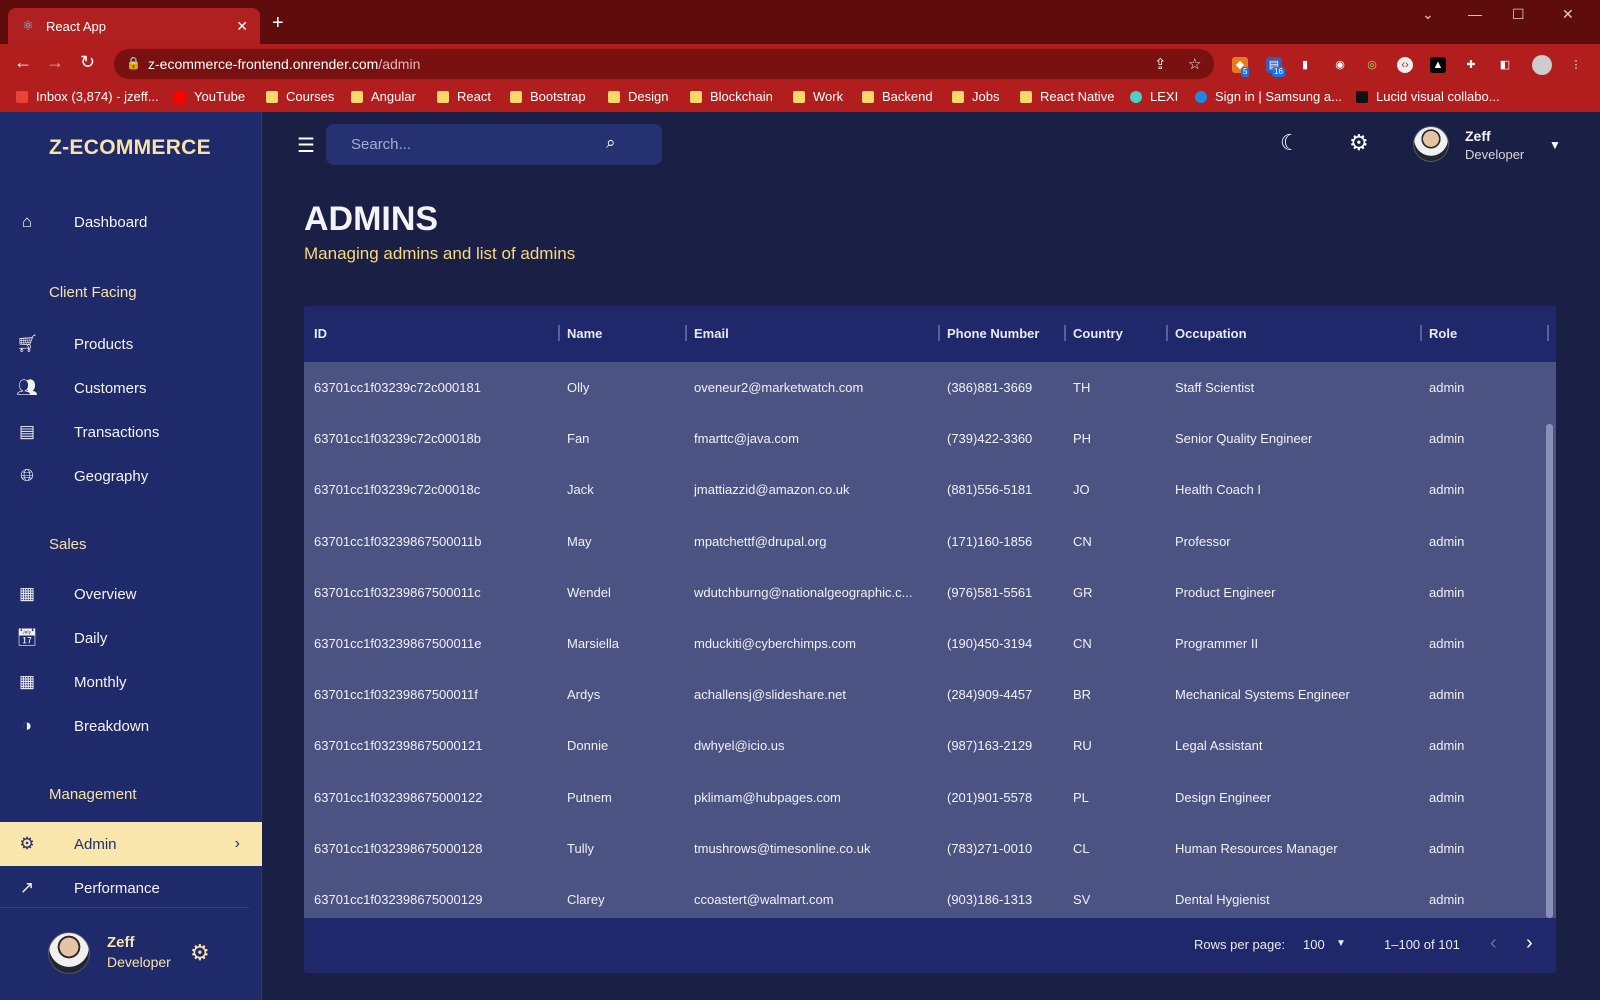  What do you see at coordinates (1118, 797) in the screenshot?
I see `cell-country: PL` at bounding box center [1118, 797].